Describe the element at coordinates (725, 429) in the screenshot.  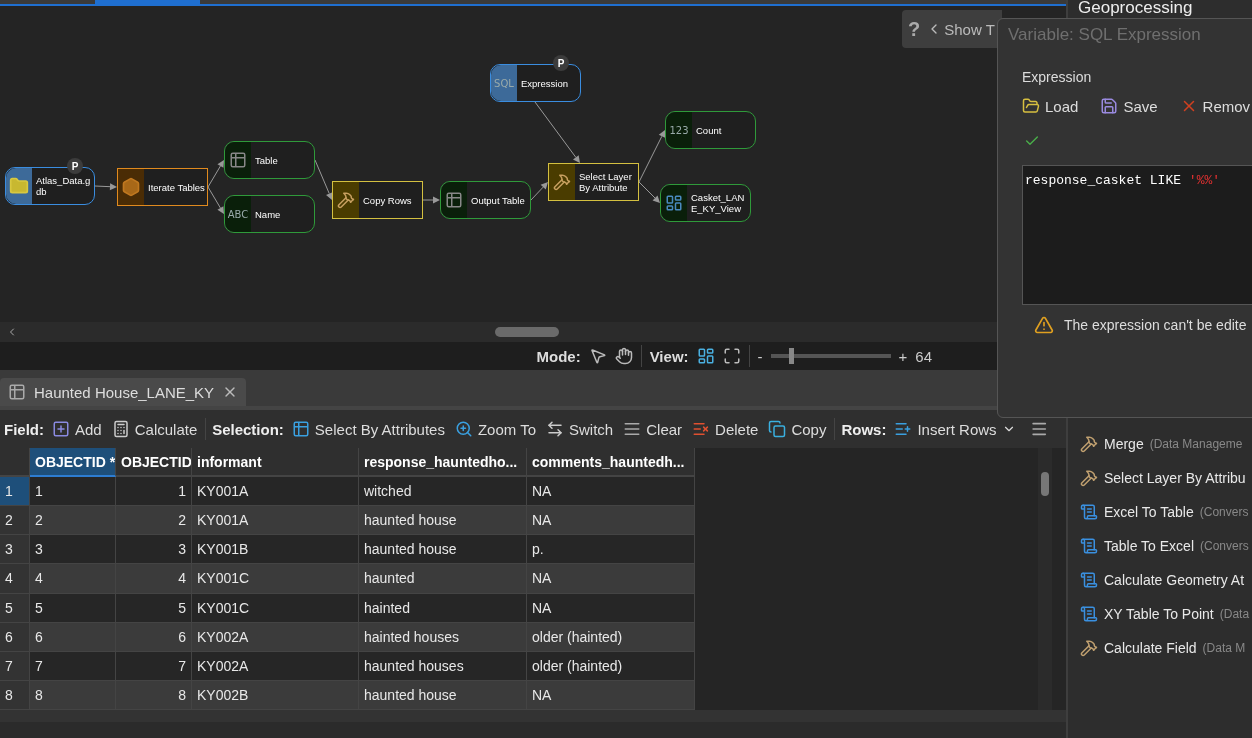
I see `toolbar-button: Delete` at that location.